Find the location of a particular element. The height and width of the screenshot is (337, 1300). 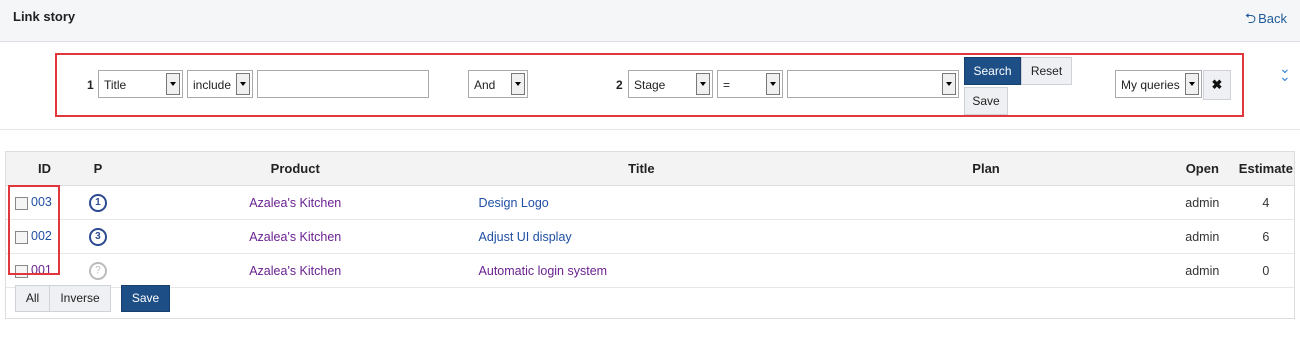

group2-index: 2 is located at coordinates (619, 85).